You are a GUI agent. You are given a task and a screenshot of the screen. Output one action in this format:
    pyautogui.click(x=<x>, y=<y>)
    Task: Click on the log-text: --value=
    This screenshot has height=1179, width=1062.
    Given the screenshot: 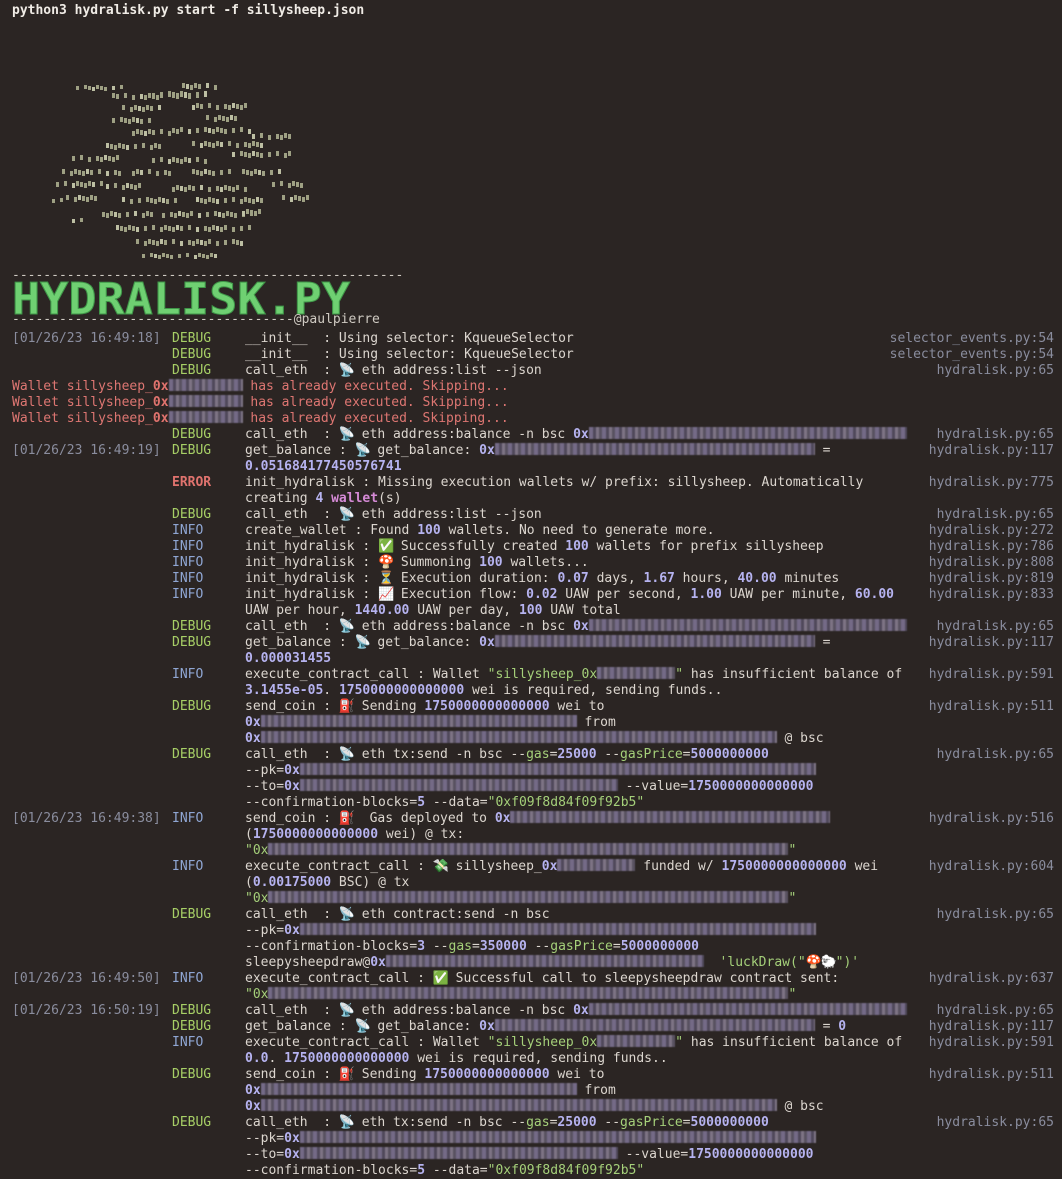 What is the action you would take?
    pyautogui.click(x=653, y=1154)
    